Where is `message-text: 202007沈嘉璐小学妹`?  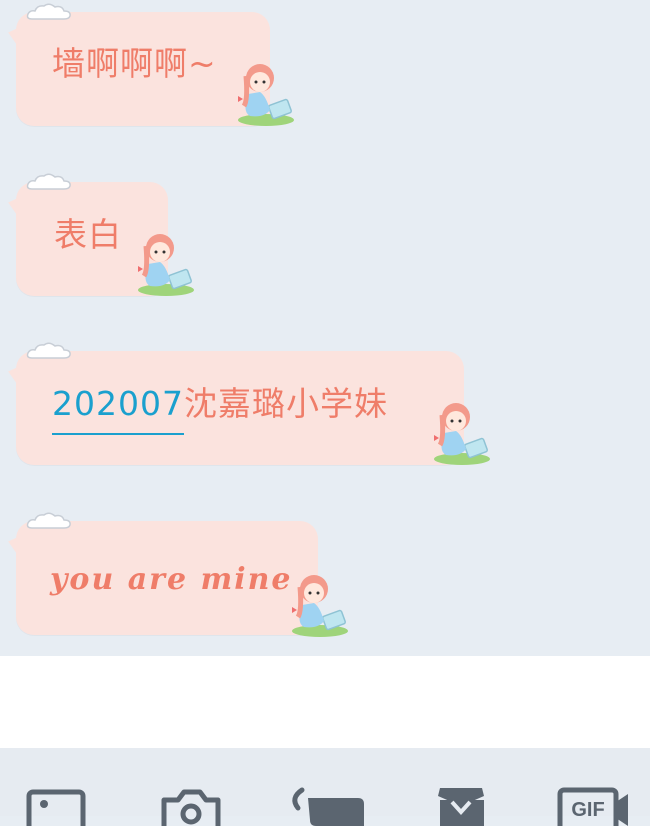
message-text: 202007沈嘉璐小学妹 is located at coordinates (220, 409).